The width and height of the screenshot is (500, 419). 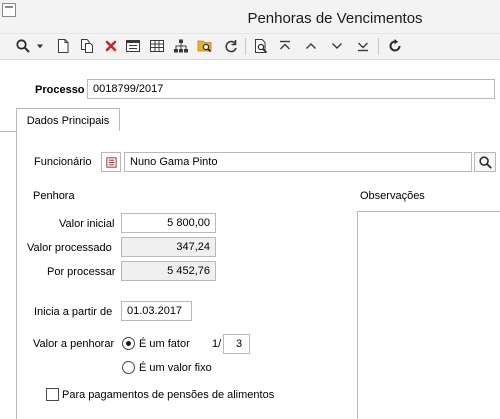 What do you see at coordinates (291, 89) in the screenshot?
I see `processo-field: 0018799/2017` at bounding box center [291, 89].